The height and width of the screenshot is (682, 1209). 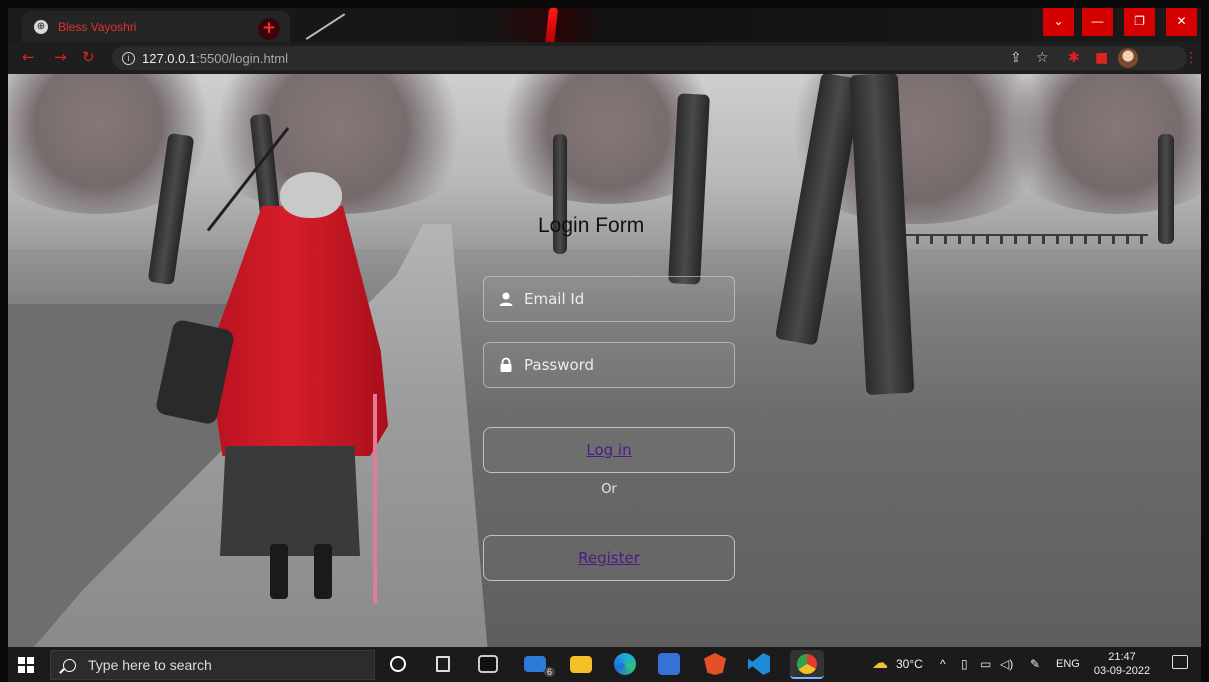 I want to click on clock-date: 03-09-2022, so click(x=1122, y=671).